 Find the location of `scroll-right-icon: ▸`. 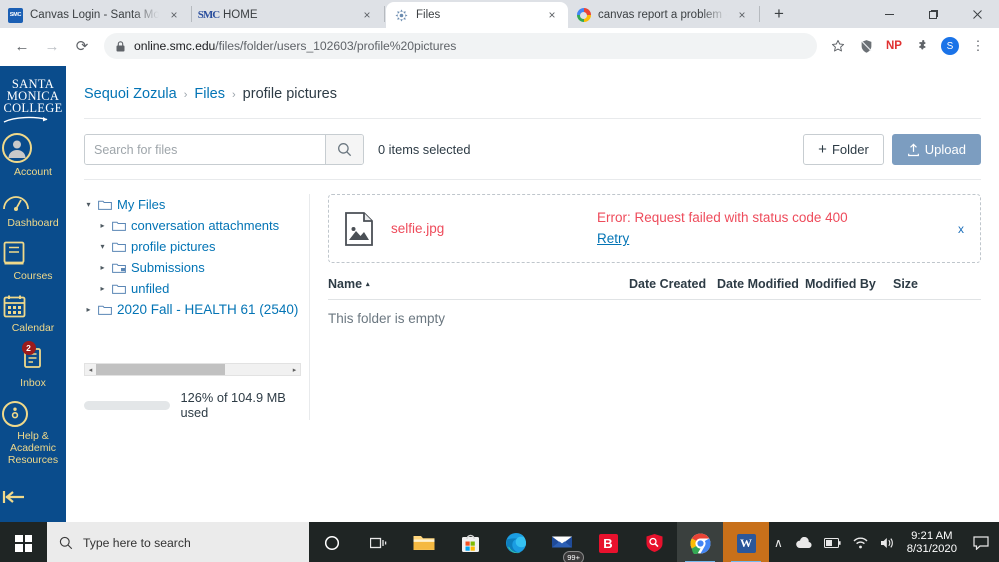

scroll-right-icon: ▸ is located at coordinates (294, 370).